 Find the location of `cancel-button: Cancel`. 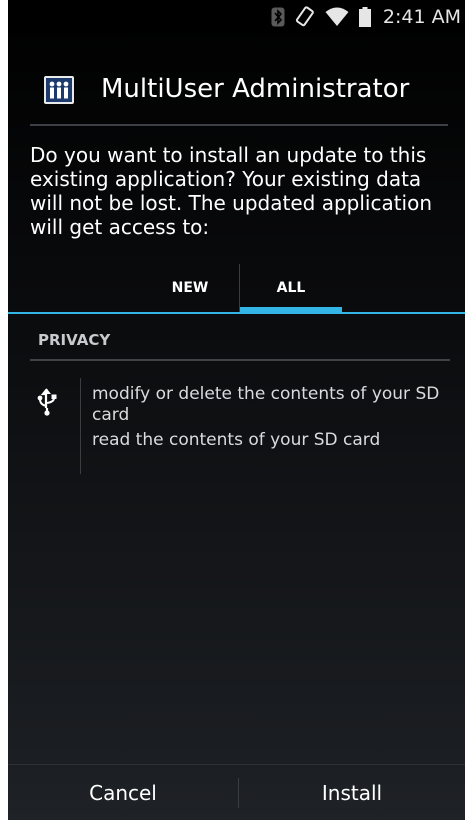

cancel-button: Cancel is located at coordinates (123, 792).